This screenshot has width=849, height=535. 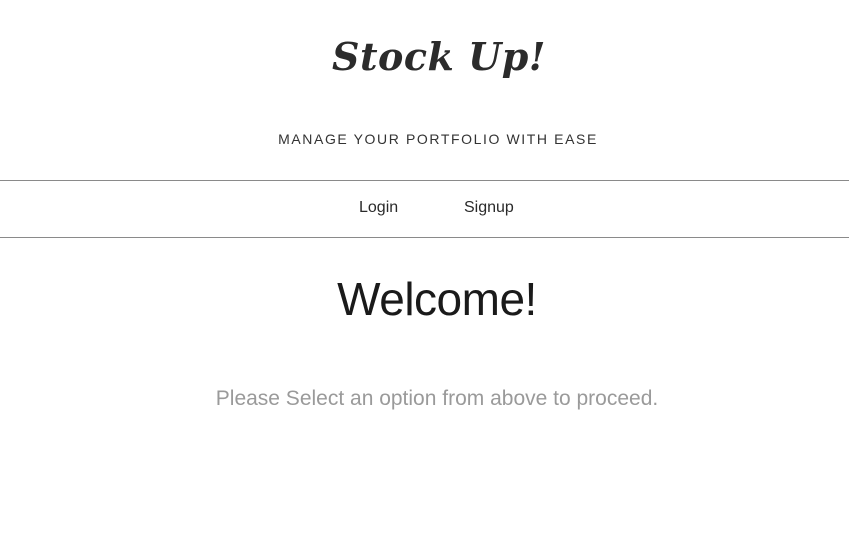 What do you see at coordinates (424, 209) in the screenshot?
I see `main-nav: Login Signup` at bounding box center [424, 209].